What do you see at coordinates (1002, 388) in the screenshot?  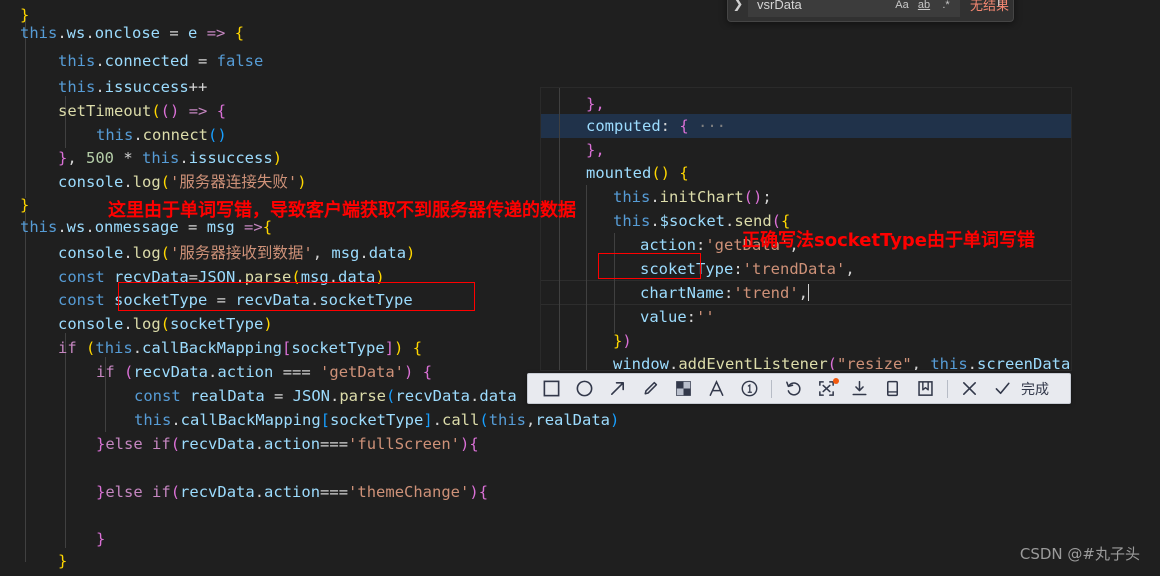 I see `confirm-button` at bounding box center [1002, 388].